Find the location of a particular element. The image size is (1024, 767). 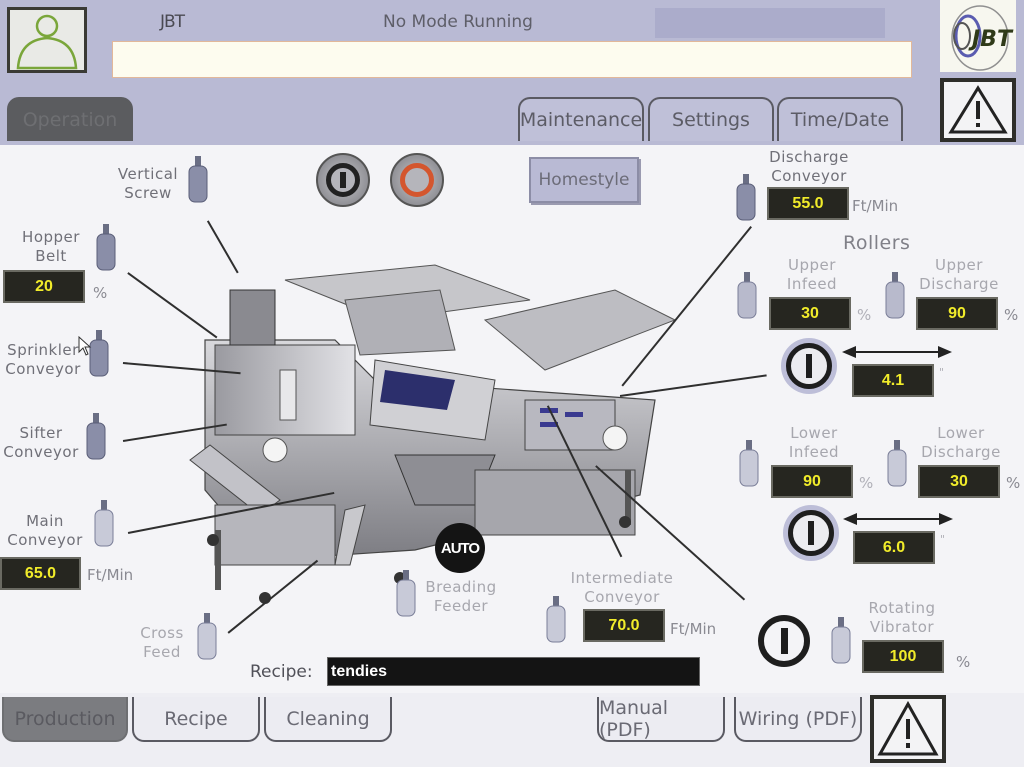

label-line: Main is located at coordinates (45, 521).